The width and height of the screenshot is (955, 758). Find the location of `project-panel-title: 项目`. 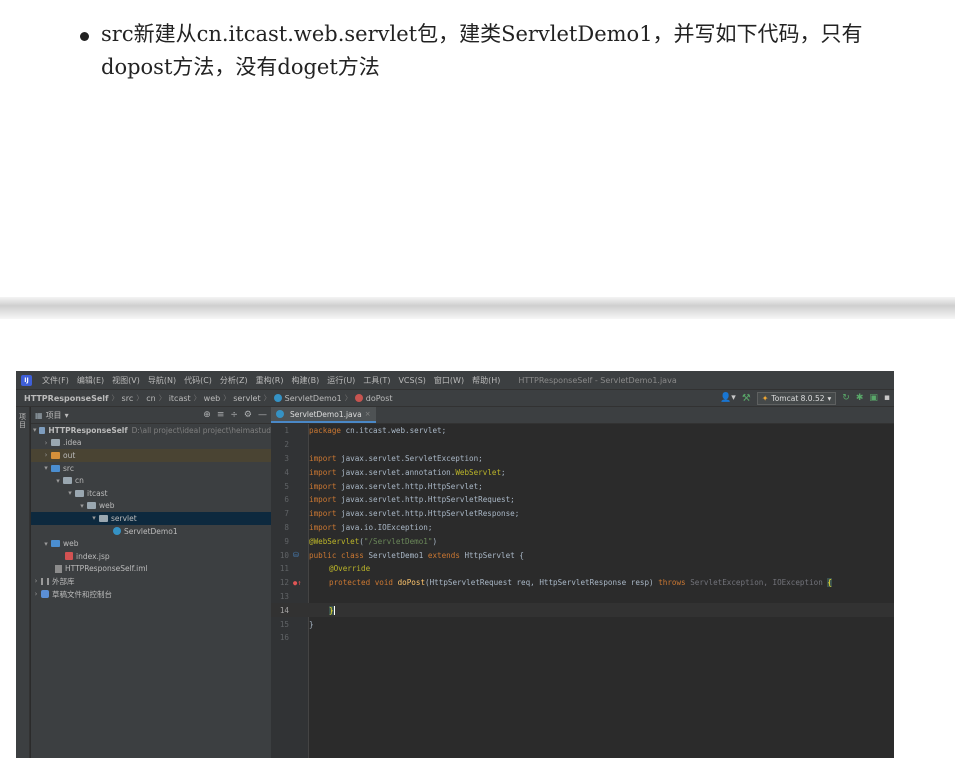

project-panel-title: 项目 is located at coordinates (54, 415).